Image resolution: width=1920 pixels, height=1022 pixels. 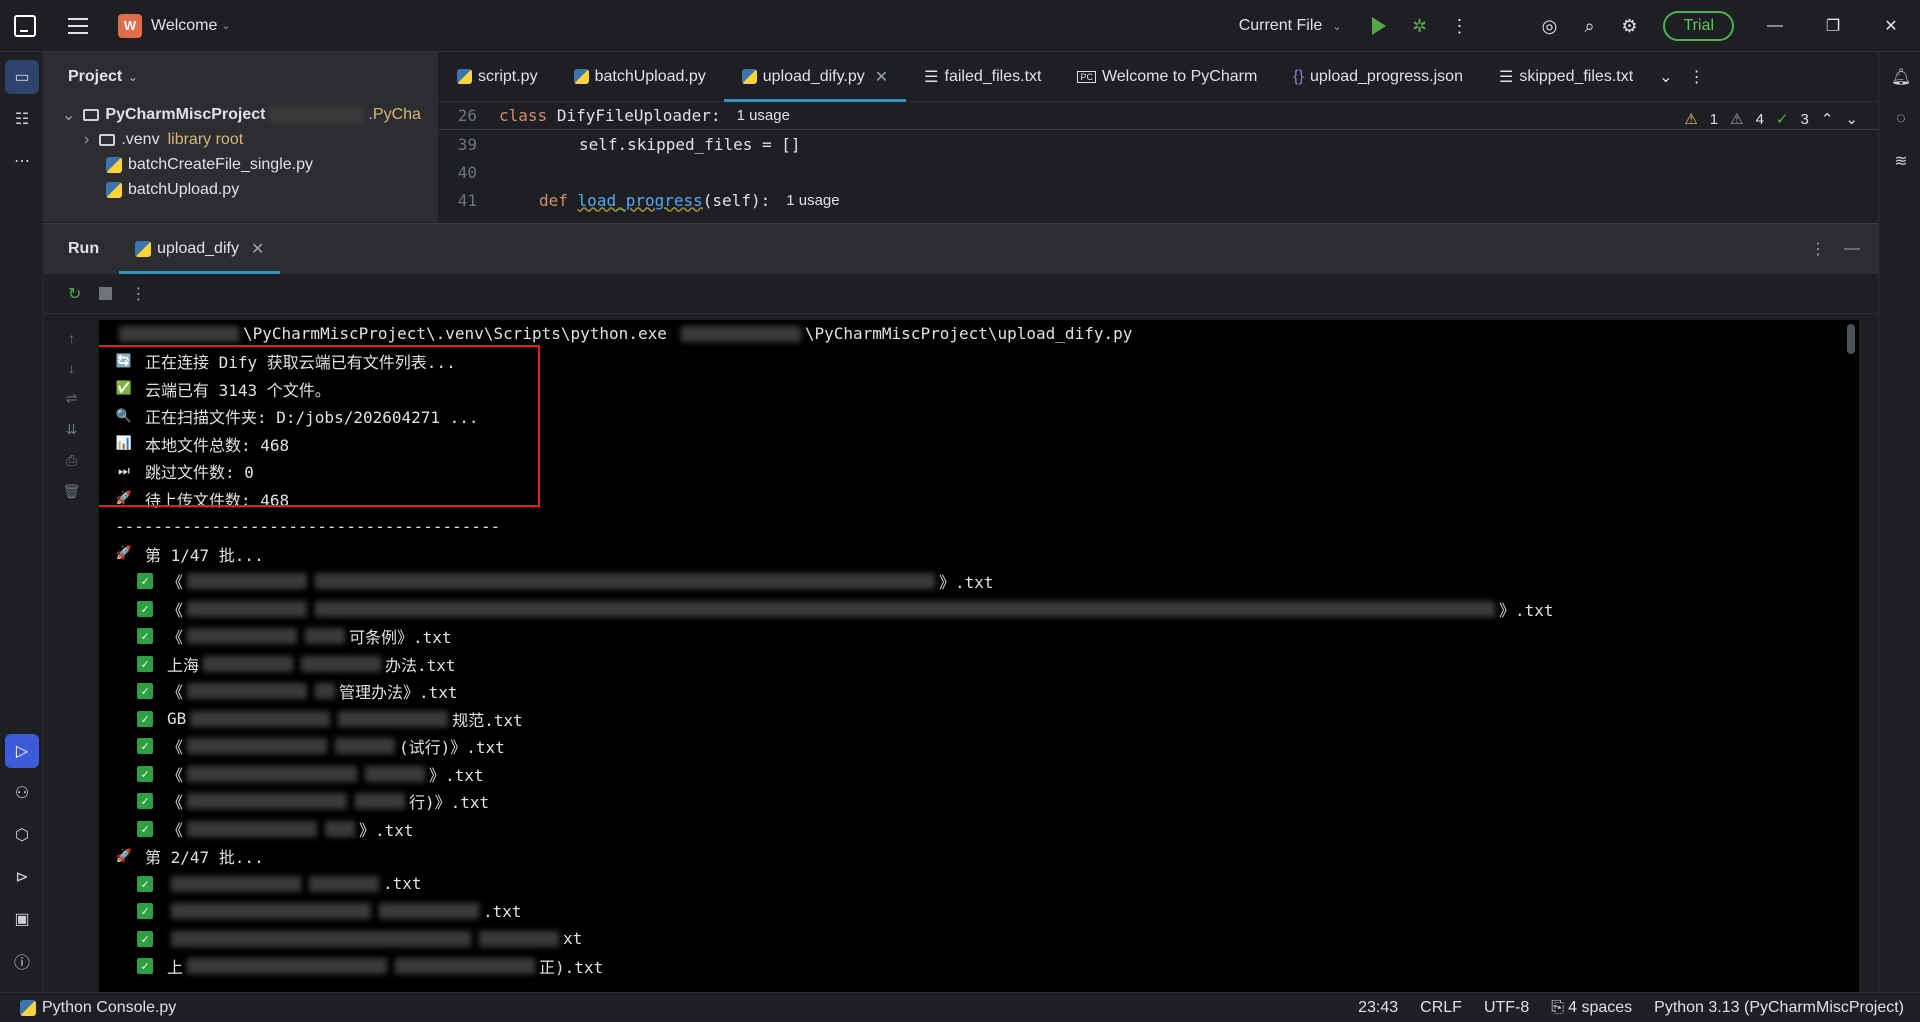 What do you see at coordinates (1852, 249) in the screenshot?
I see `hide-panel-icon: —` at bounding box center [1852, 249].